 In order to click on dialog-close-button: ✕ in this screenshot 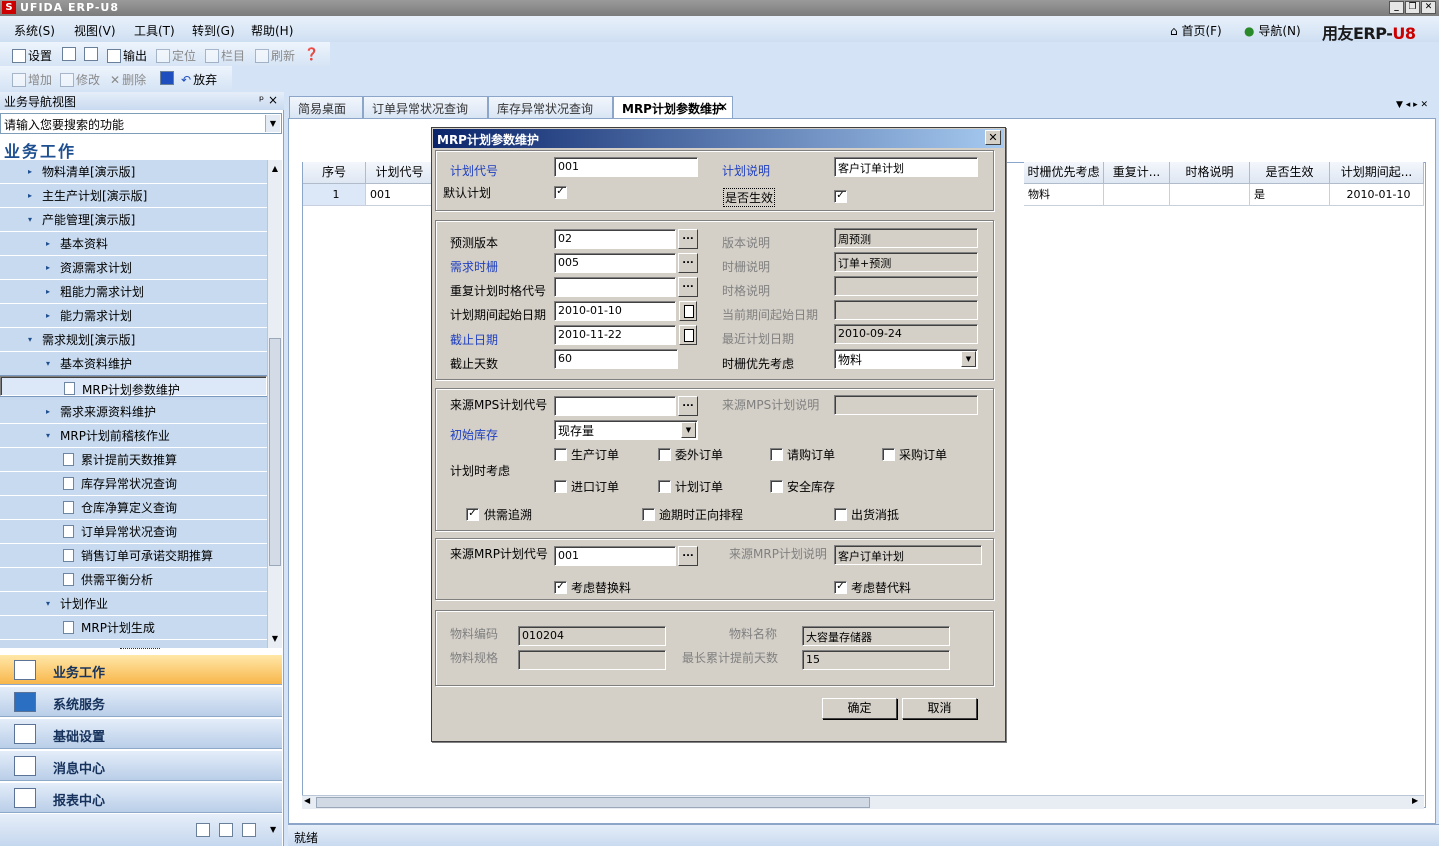, I will do `click(993, 137)`.